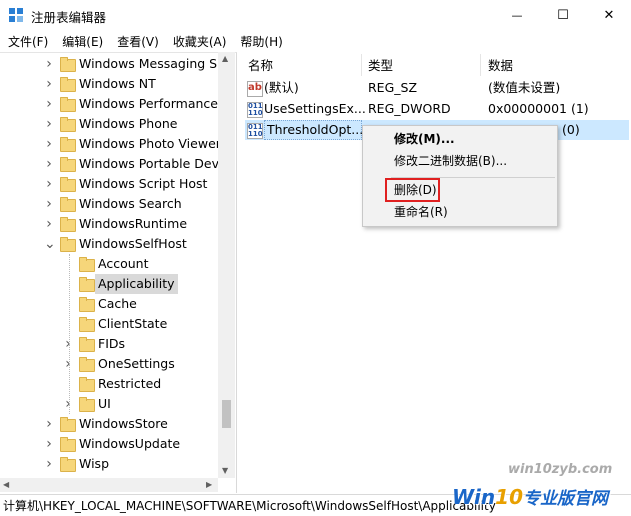 This screenshot has height=516, width=631. What do you see at coordinates (123, 263) in the screenshot?
I see `tree-item-label: Account` at bounding box center [123, 263].